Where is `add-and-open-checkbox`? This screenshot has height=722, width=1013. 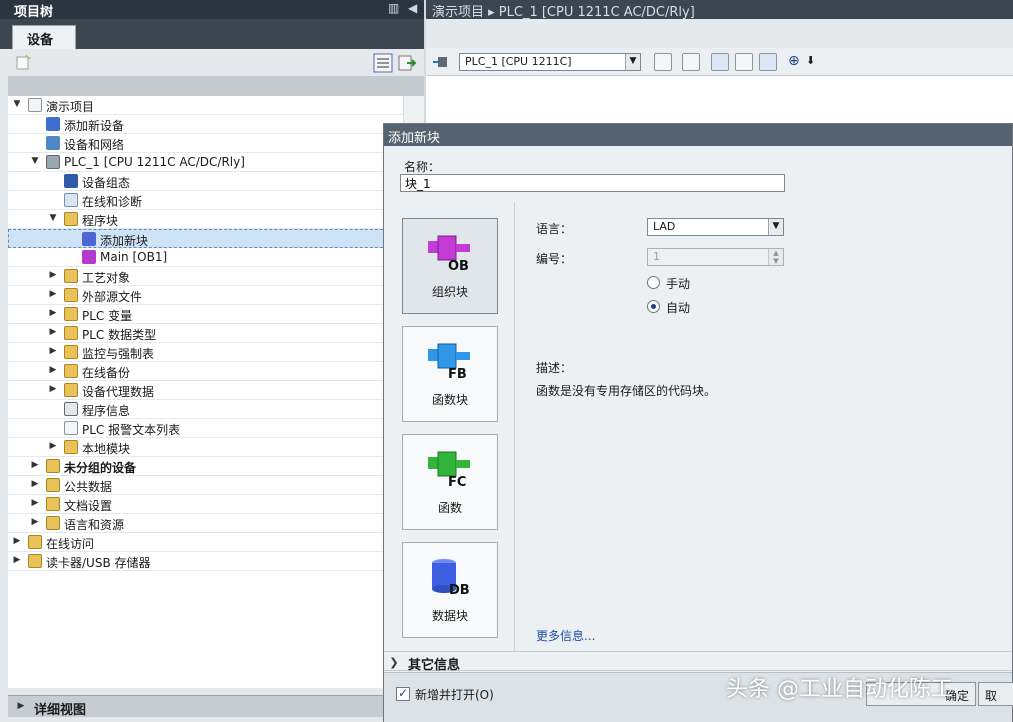 add-and-open-checkbox is located at coordinates (403, 693).